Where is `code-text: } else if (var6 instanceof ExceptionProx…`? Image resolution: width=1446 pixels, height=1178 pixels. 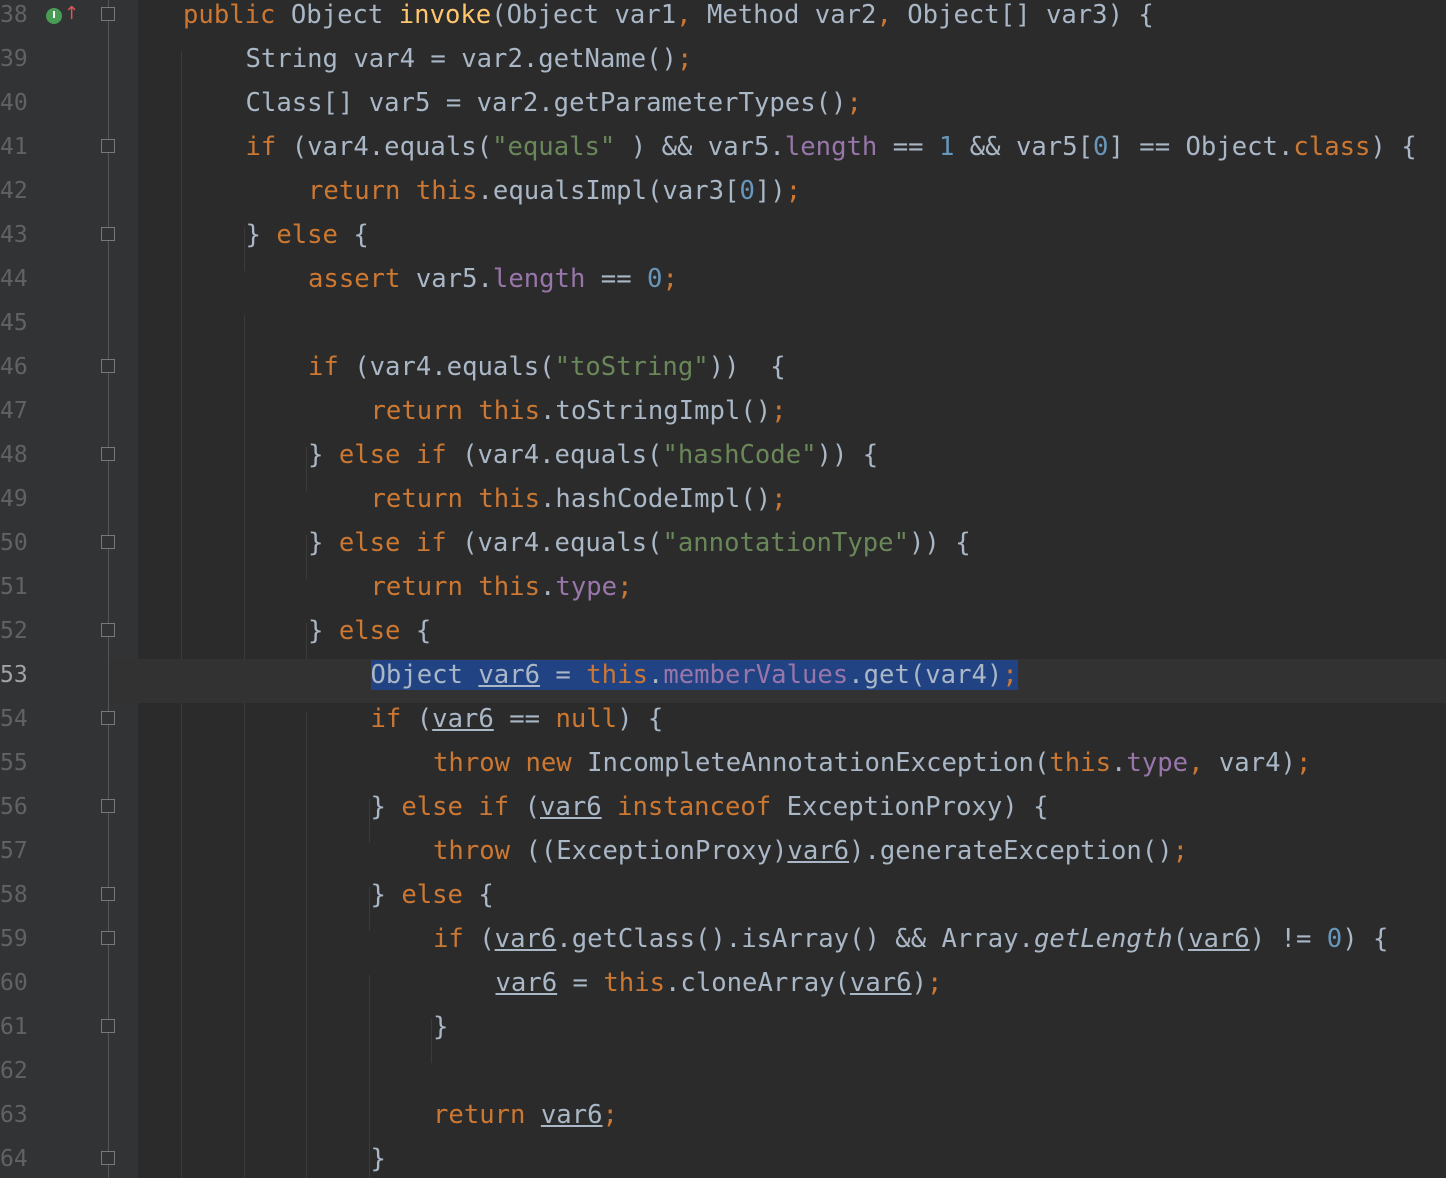 code-text: } else if (var6 instanceof ExceptionProx… is located at coordinates (710, 807).